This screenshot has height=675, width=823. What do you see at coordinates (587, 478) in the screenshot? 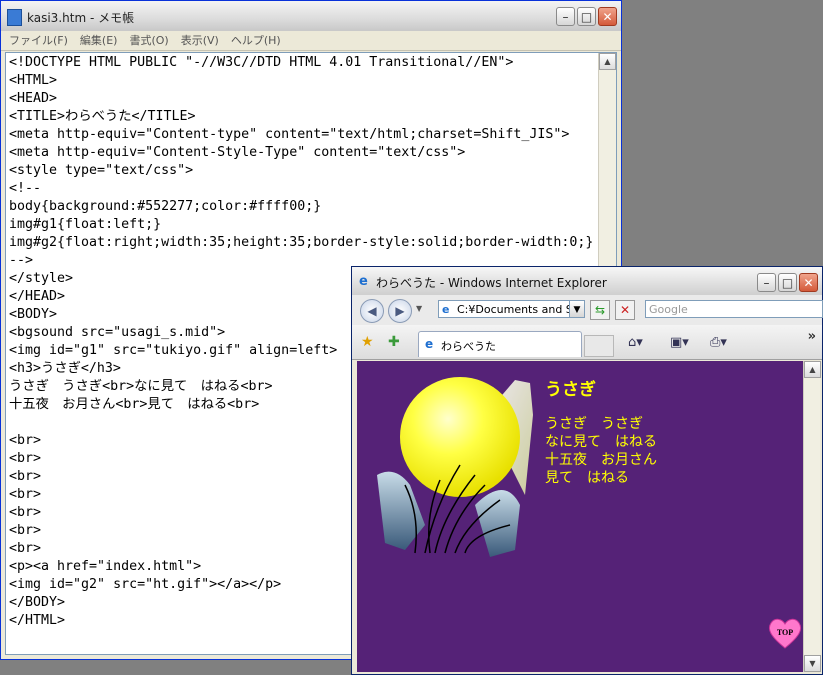
I see `verse-line: 見て はねる` at bounding box center [587, 478].